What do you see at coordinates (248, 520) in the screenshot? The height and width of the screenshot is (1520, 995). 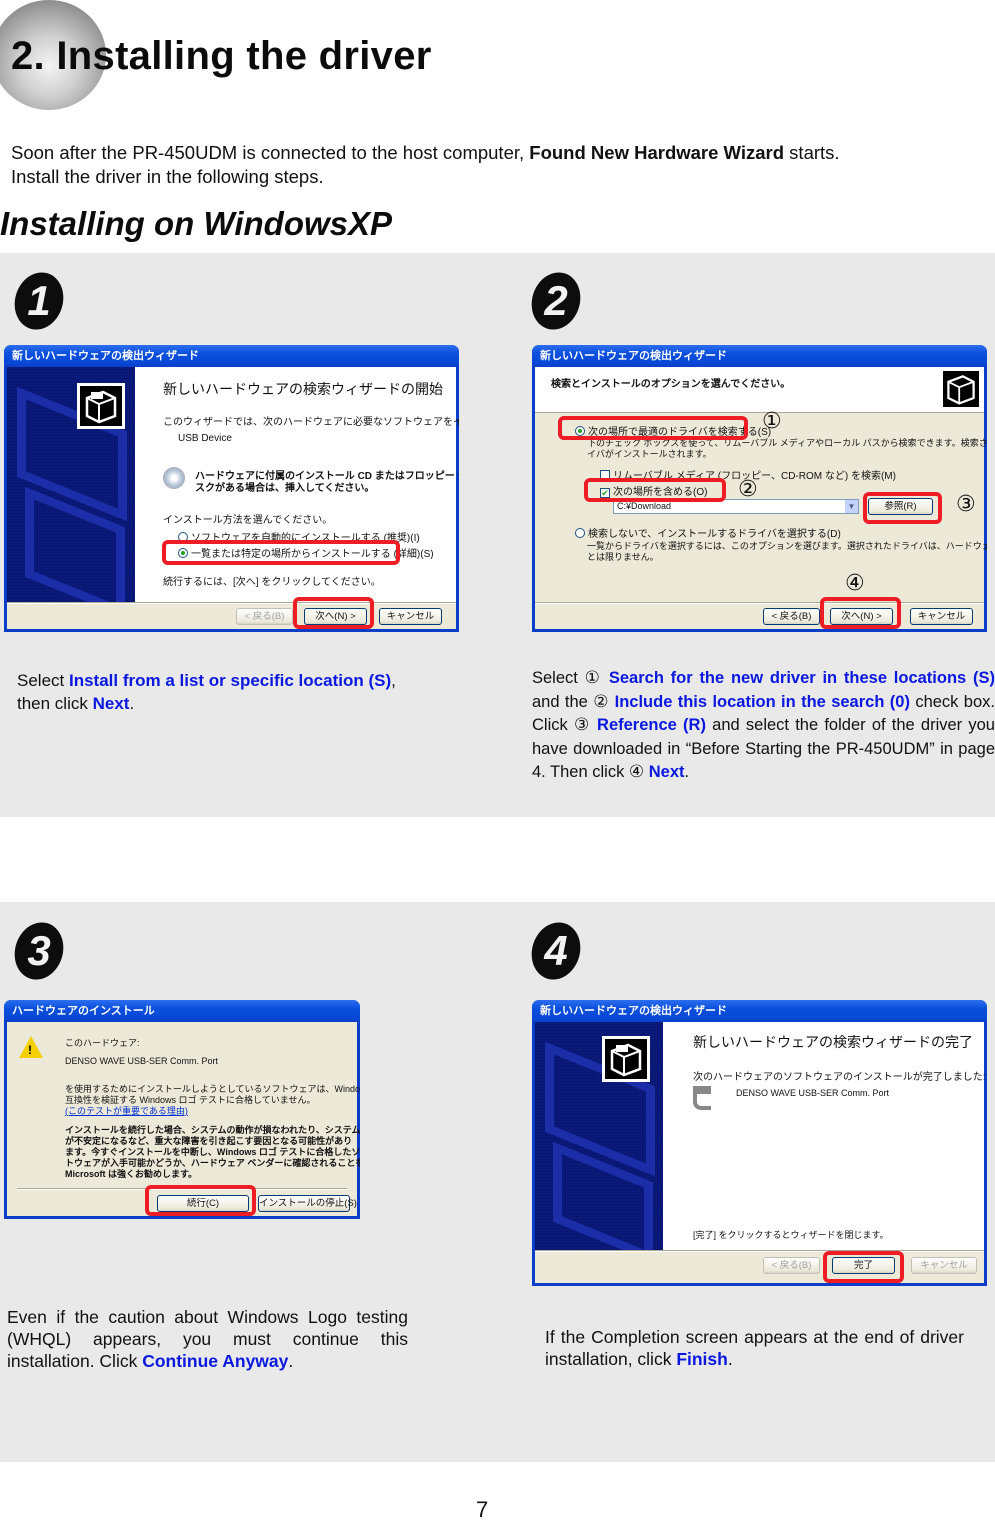 I see `choose-method-label: インストール方法を選んでください。` at bounding box center [248, 520].